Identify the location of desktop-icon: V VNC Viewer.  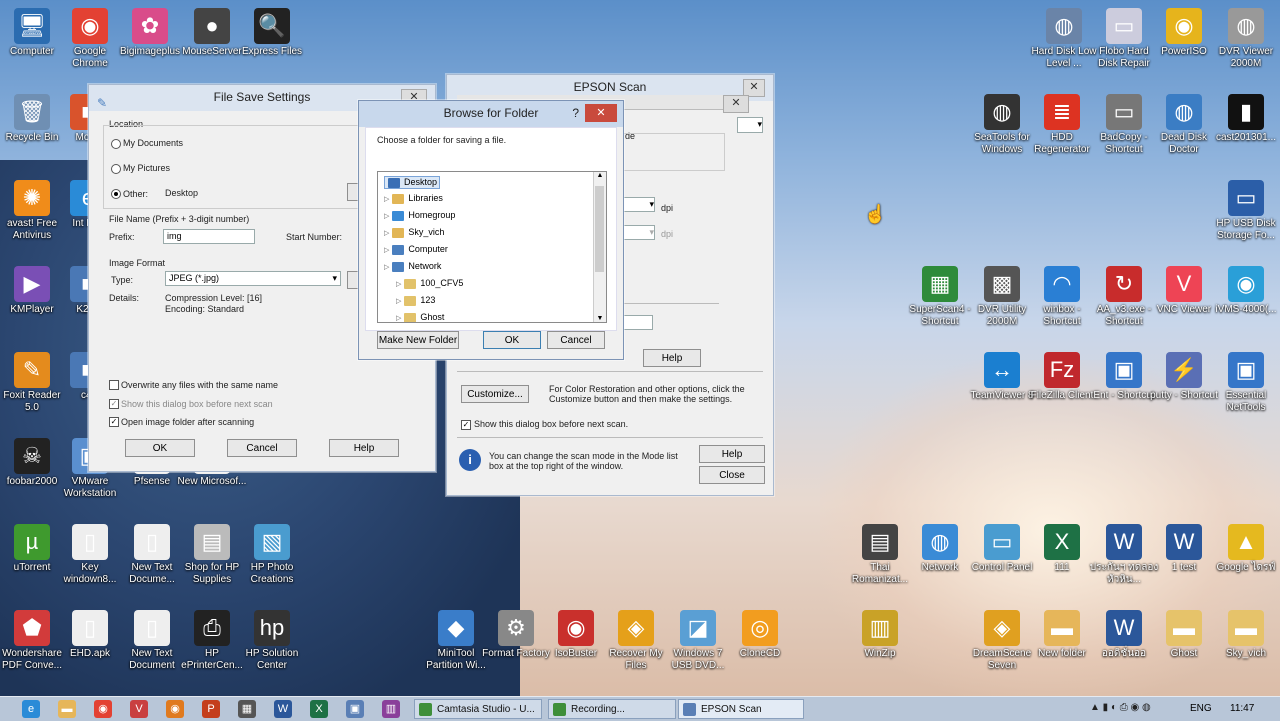
(1184, 291).